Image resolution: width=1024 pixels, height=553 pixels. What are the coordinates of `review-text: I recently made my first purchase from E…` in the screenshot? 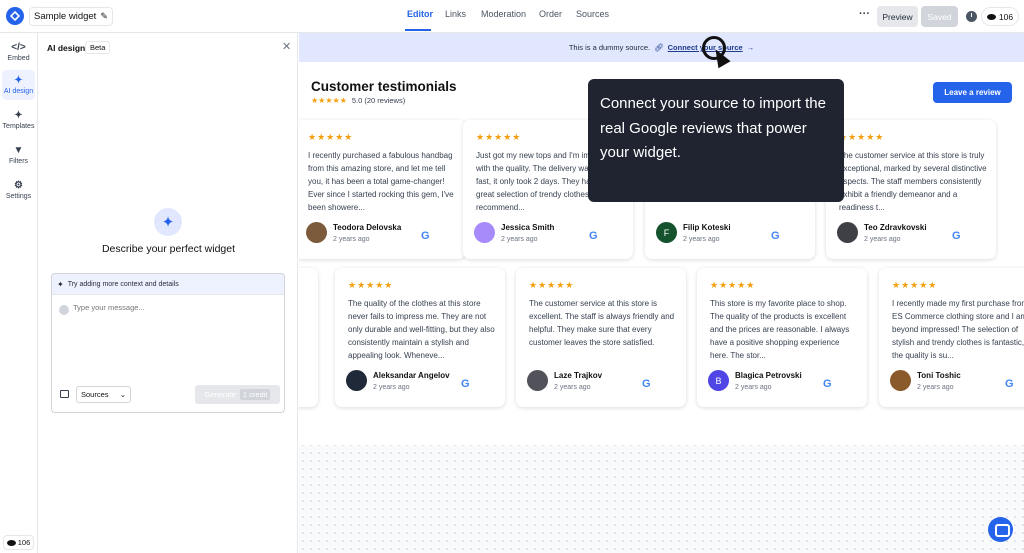 It's located at (958, 329).